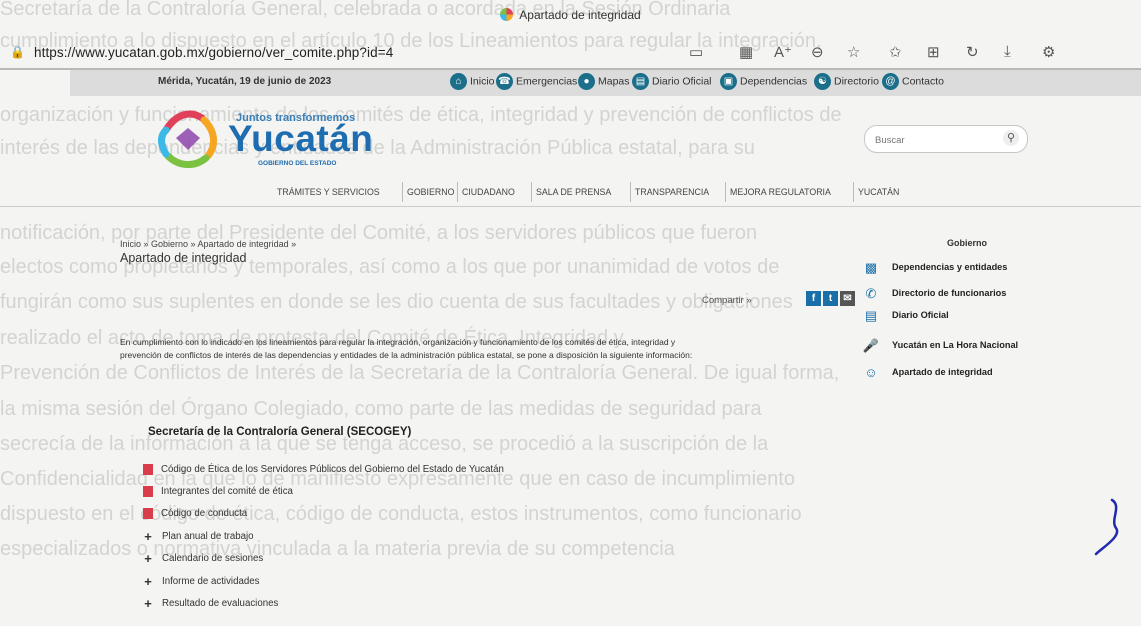 The width and height of the screenshot is (1141, 626). I want to click on nav-ciudadano: CIUDADANO, so click(488, 192).